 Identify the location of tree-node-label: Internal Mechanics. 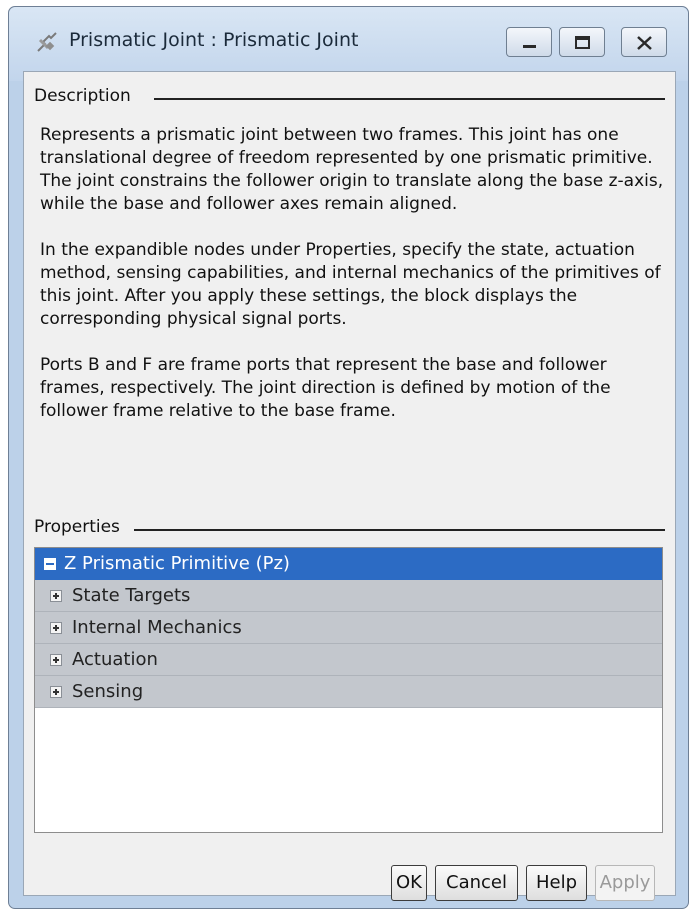
(157, 627).